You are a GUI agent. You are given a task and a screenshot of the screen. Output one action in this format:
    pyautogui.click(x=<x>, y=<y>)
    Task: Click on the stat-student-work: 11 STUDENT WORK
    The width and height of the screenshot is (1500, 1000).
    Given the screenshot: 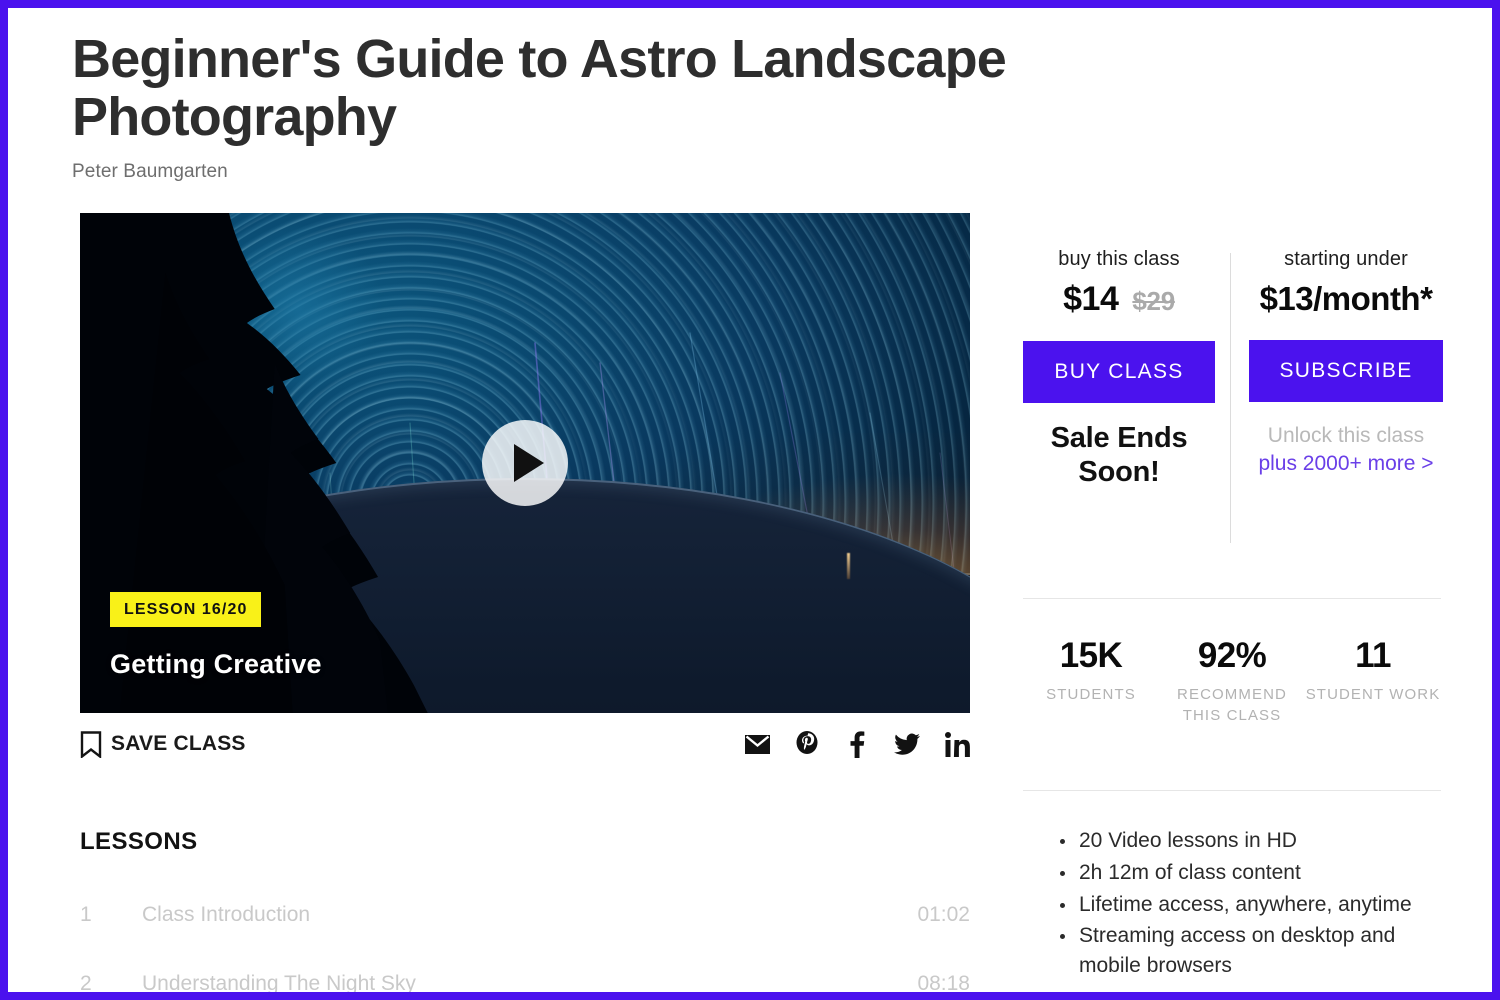 What is the action you would take?
    pyautogui.click(x=1373, y=681)
    